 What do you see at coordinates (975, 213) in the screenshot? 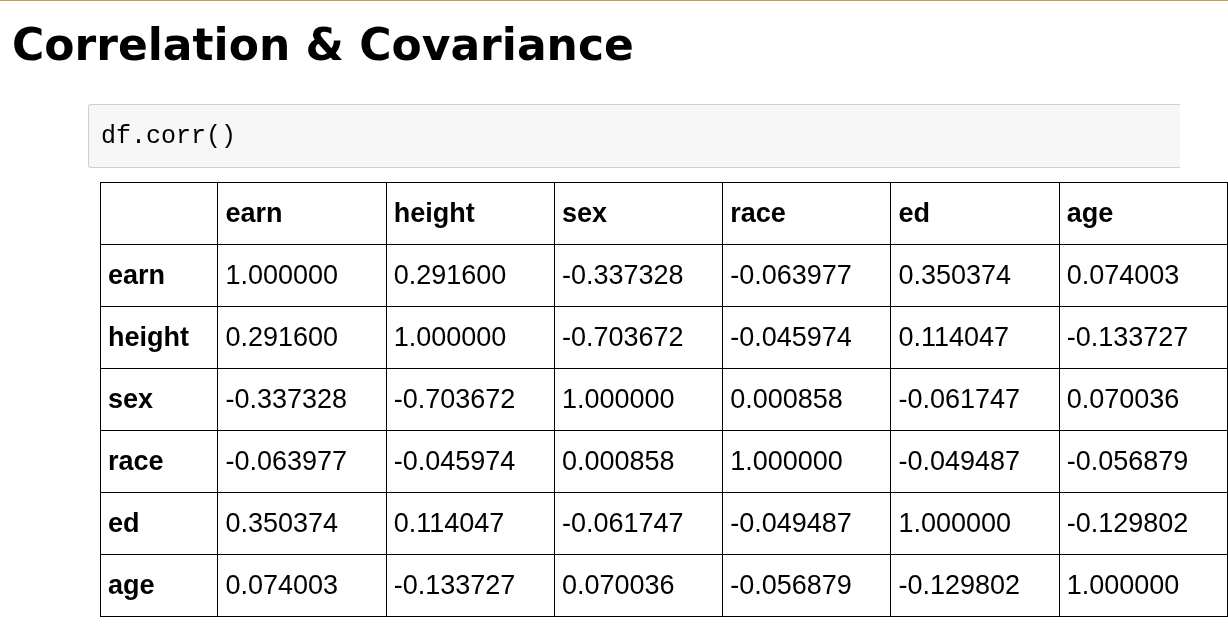
I see `column-header: ed` at bounding box center [975, 213].